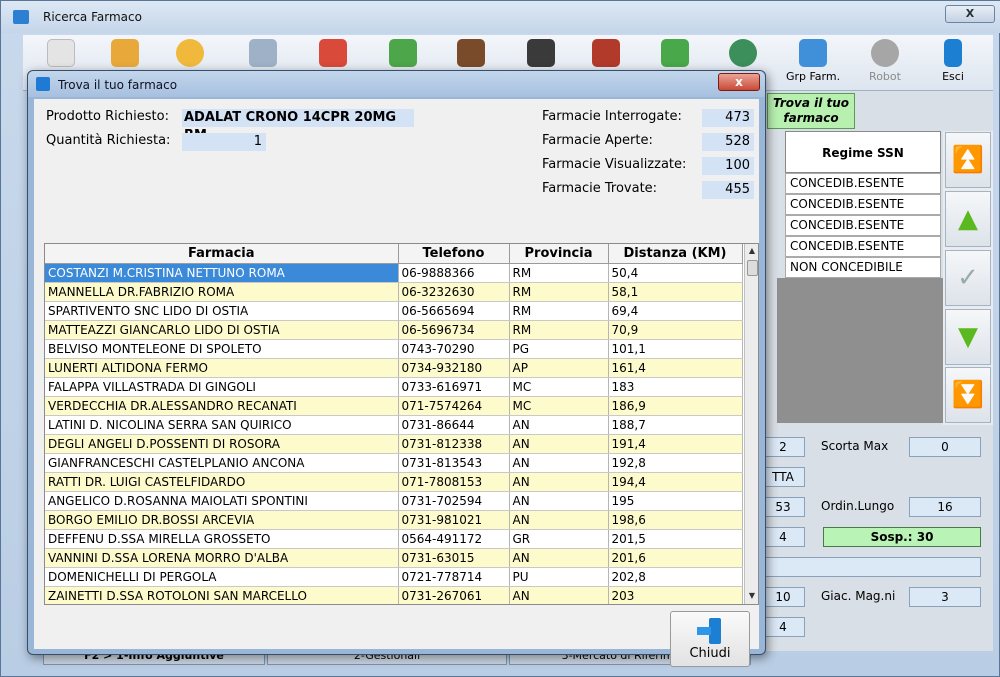  Describe the element at coordinates (675, 273) in the screenshot. I see `cell-distanza: 50,4` at that location.